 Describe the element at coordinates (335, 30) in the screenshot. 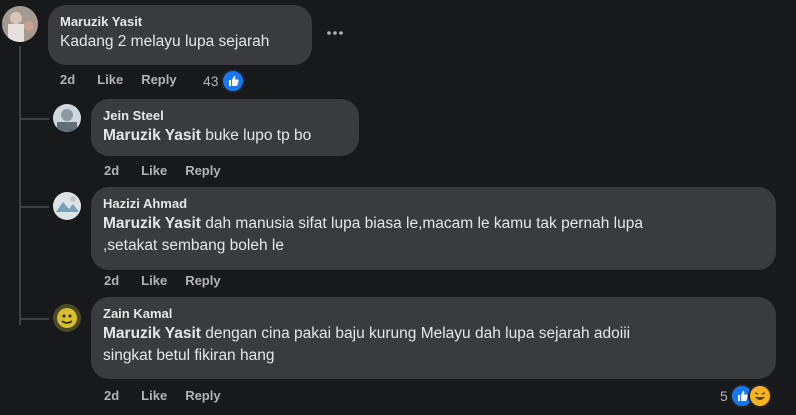

I see `more-options-button` at that location.